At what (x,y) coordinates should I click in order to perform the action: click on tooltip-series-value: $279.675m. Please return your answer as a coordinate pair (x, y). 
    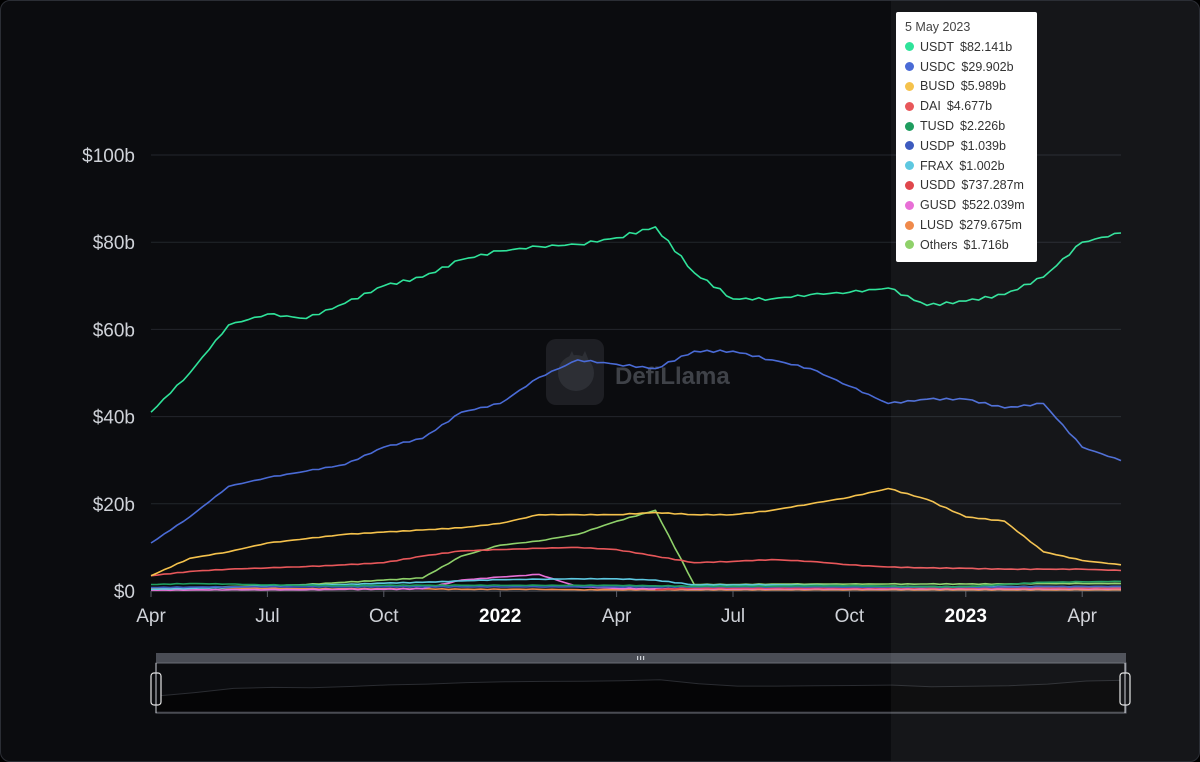
    Looking at the image, I should click on (990, 225).